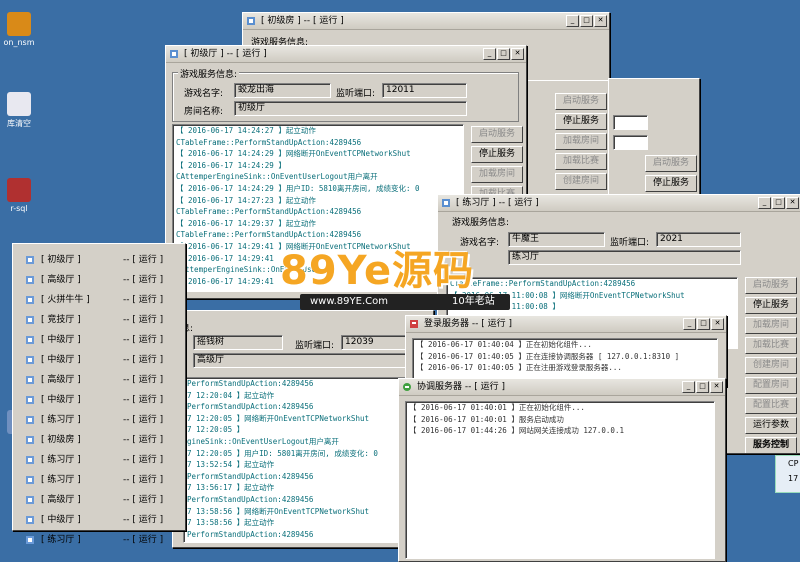 This screenshot has width=800, height=562. Describe the element at coordinates (771, 425) in the screenshot. I see `action-button: 运行参数` at that location.